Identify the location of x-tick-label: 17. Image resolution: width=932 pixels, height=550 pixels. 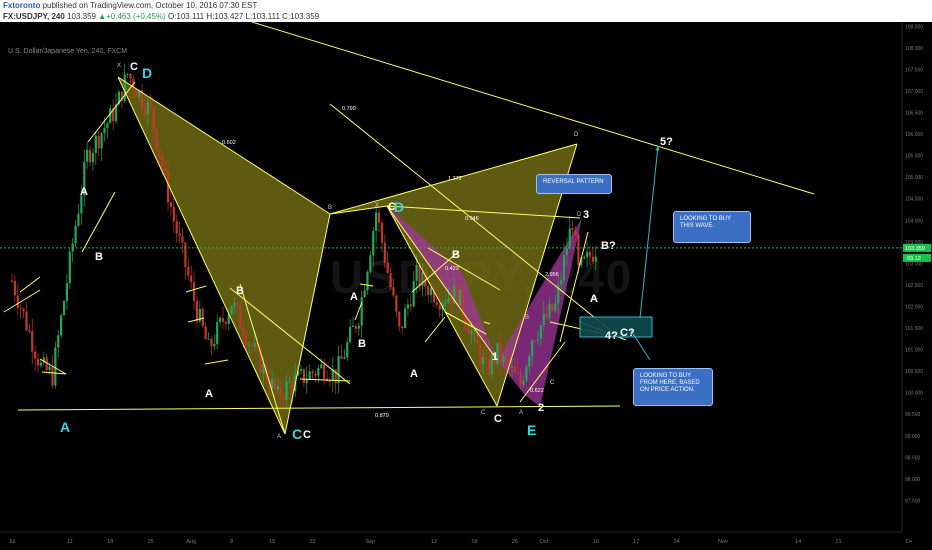
(636, 542).